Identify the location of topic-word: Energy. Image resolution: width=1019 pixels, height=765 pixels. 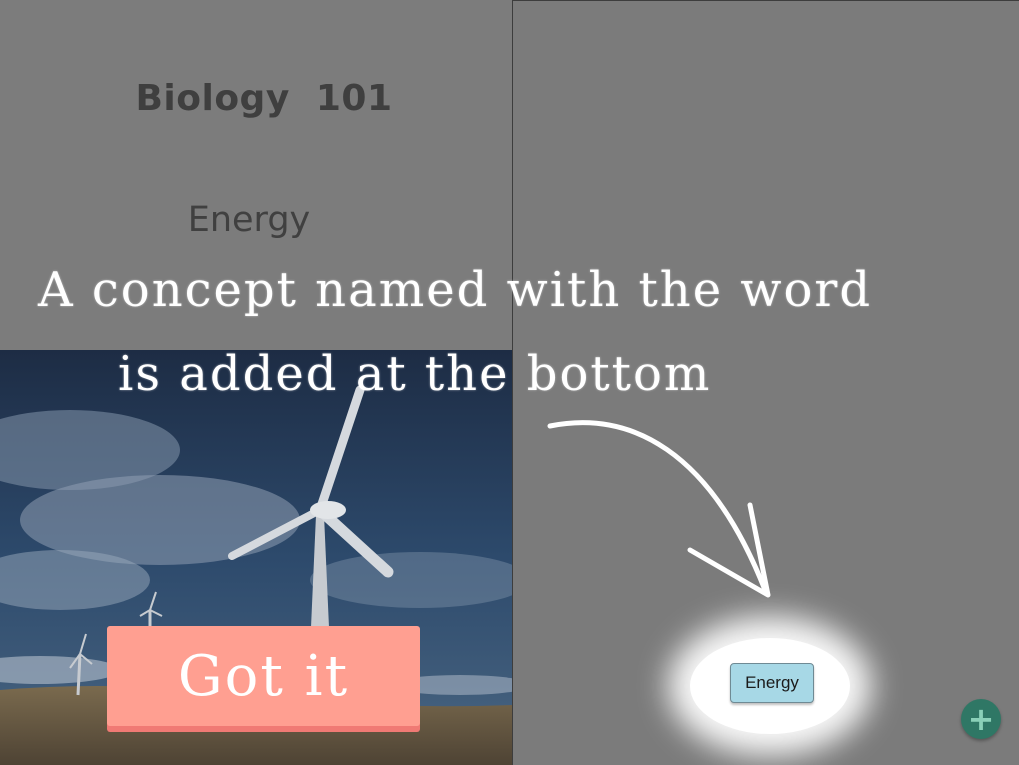
(249, 220).